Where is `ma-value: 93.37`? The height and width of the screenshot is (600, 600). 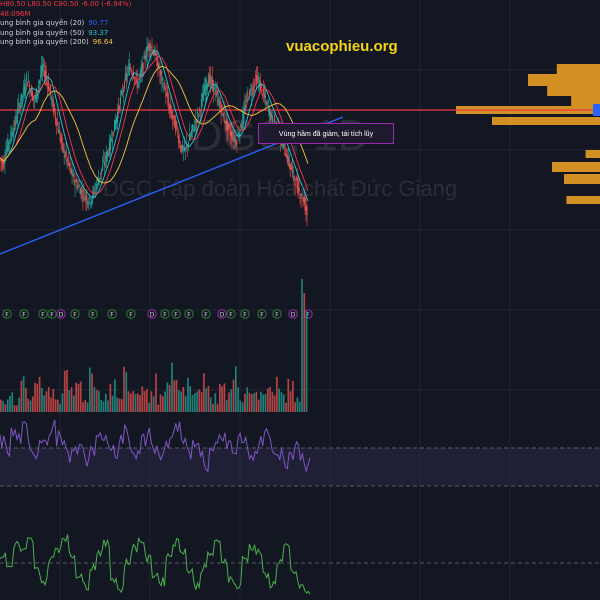
ma-value: 93.37 is located at coordinates (98, 32).